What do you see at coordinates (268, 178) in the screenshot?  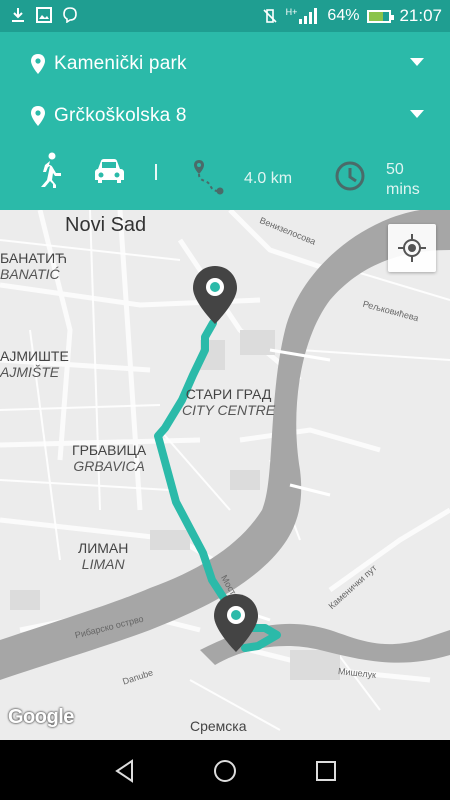 I see `distance-value: 4.0 km` at bounding box center [268, 178].